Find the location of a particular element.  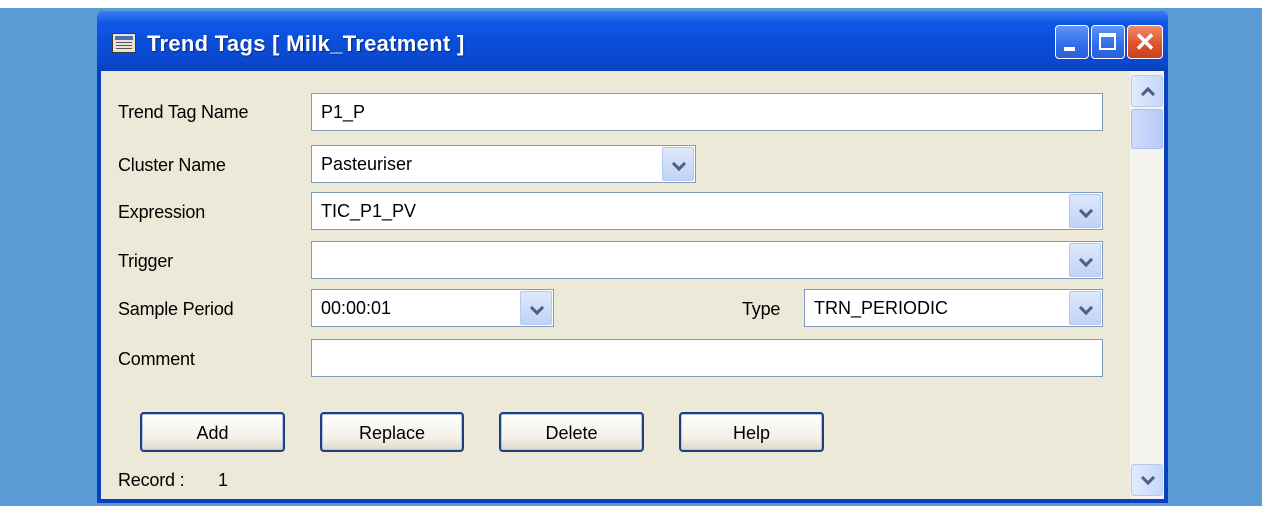

trigger-dropdown is located at coordinates (707, 260).